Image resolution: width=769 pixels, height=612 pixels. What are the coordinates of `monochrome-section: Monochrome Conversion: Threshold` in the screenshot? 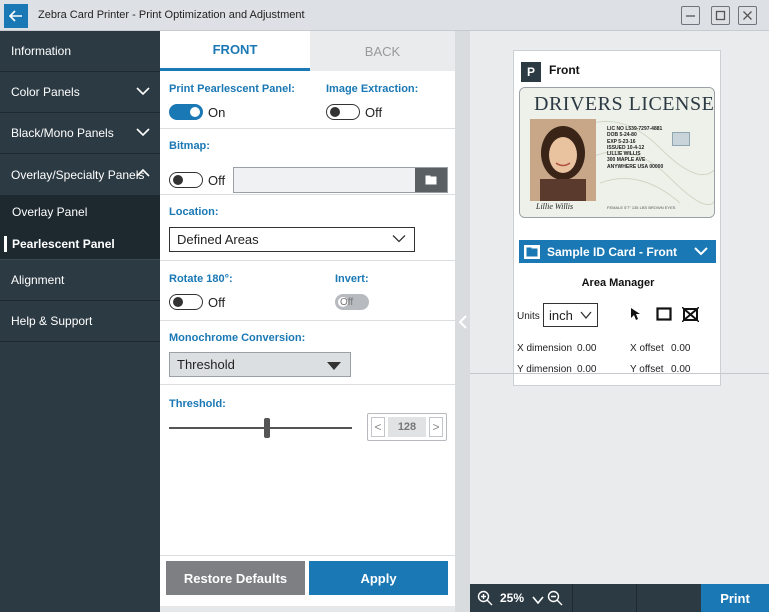 It's located at (307, 353).